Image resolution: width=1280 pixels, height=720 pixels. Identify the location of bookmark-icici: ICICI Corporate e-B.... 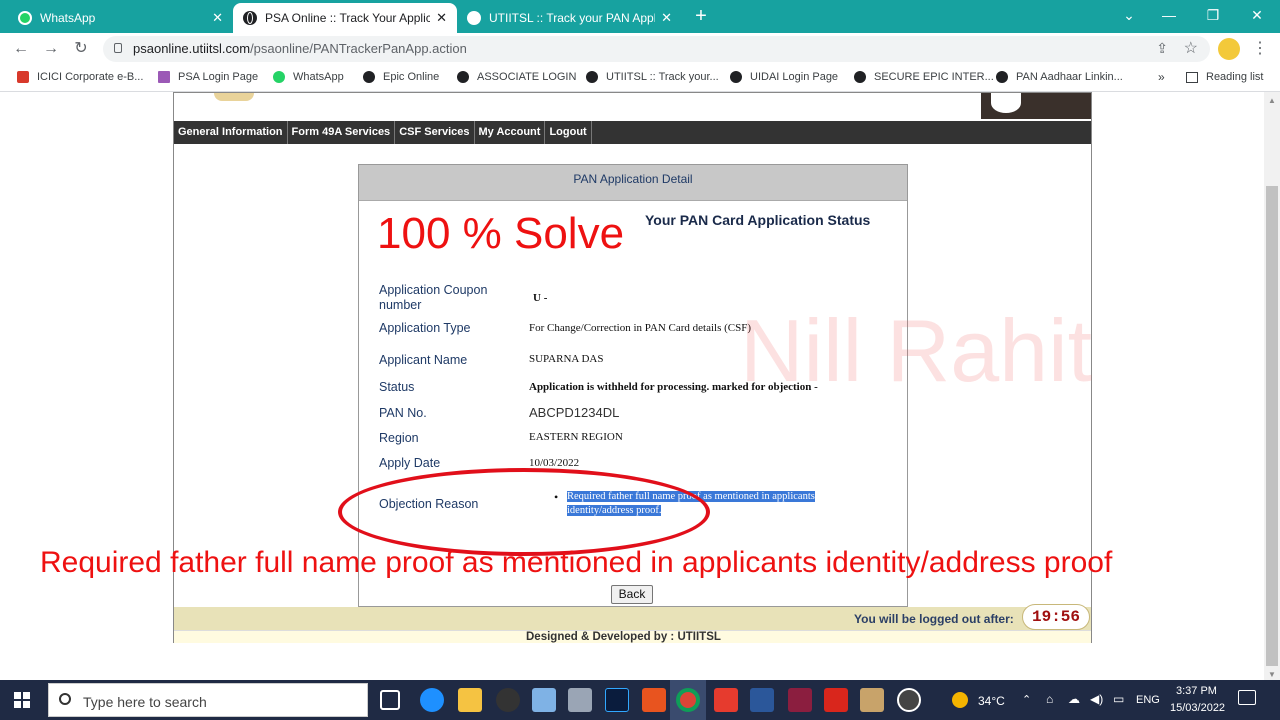
(80, 77).